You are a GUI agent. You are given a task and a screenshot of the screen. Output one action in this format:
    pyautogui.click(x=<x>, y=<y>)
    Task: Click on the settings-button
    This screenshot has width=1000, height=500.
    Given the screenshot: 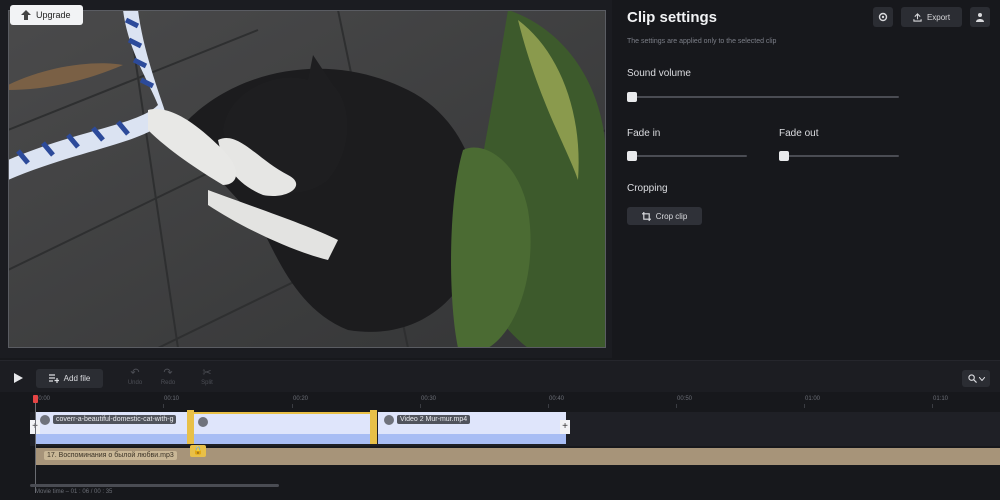 What is the action you would take?
    pyautogui.click(x=883, y=17)
    